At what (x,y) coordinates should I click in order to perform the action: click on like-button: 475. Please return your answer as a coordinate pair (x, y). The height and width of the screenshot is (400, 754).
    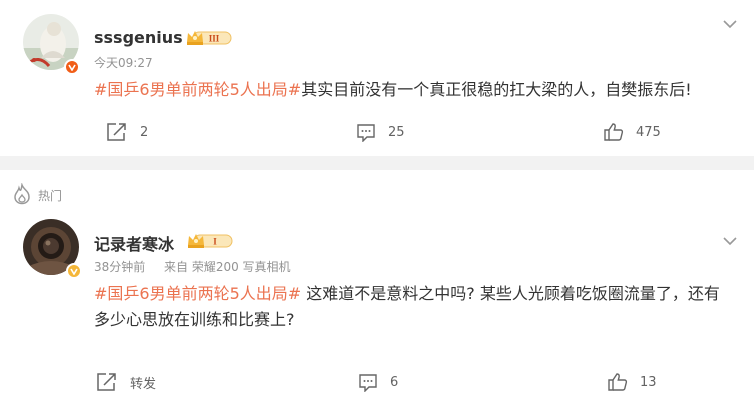
    Looking at the image, I should click on (632, 132).